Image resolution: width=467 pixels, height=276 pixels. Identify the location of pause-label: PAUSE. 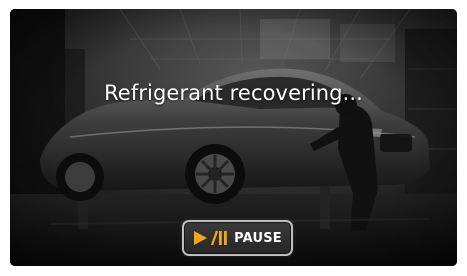
(258, 238).